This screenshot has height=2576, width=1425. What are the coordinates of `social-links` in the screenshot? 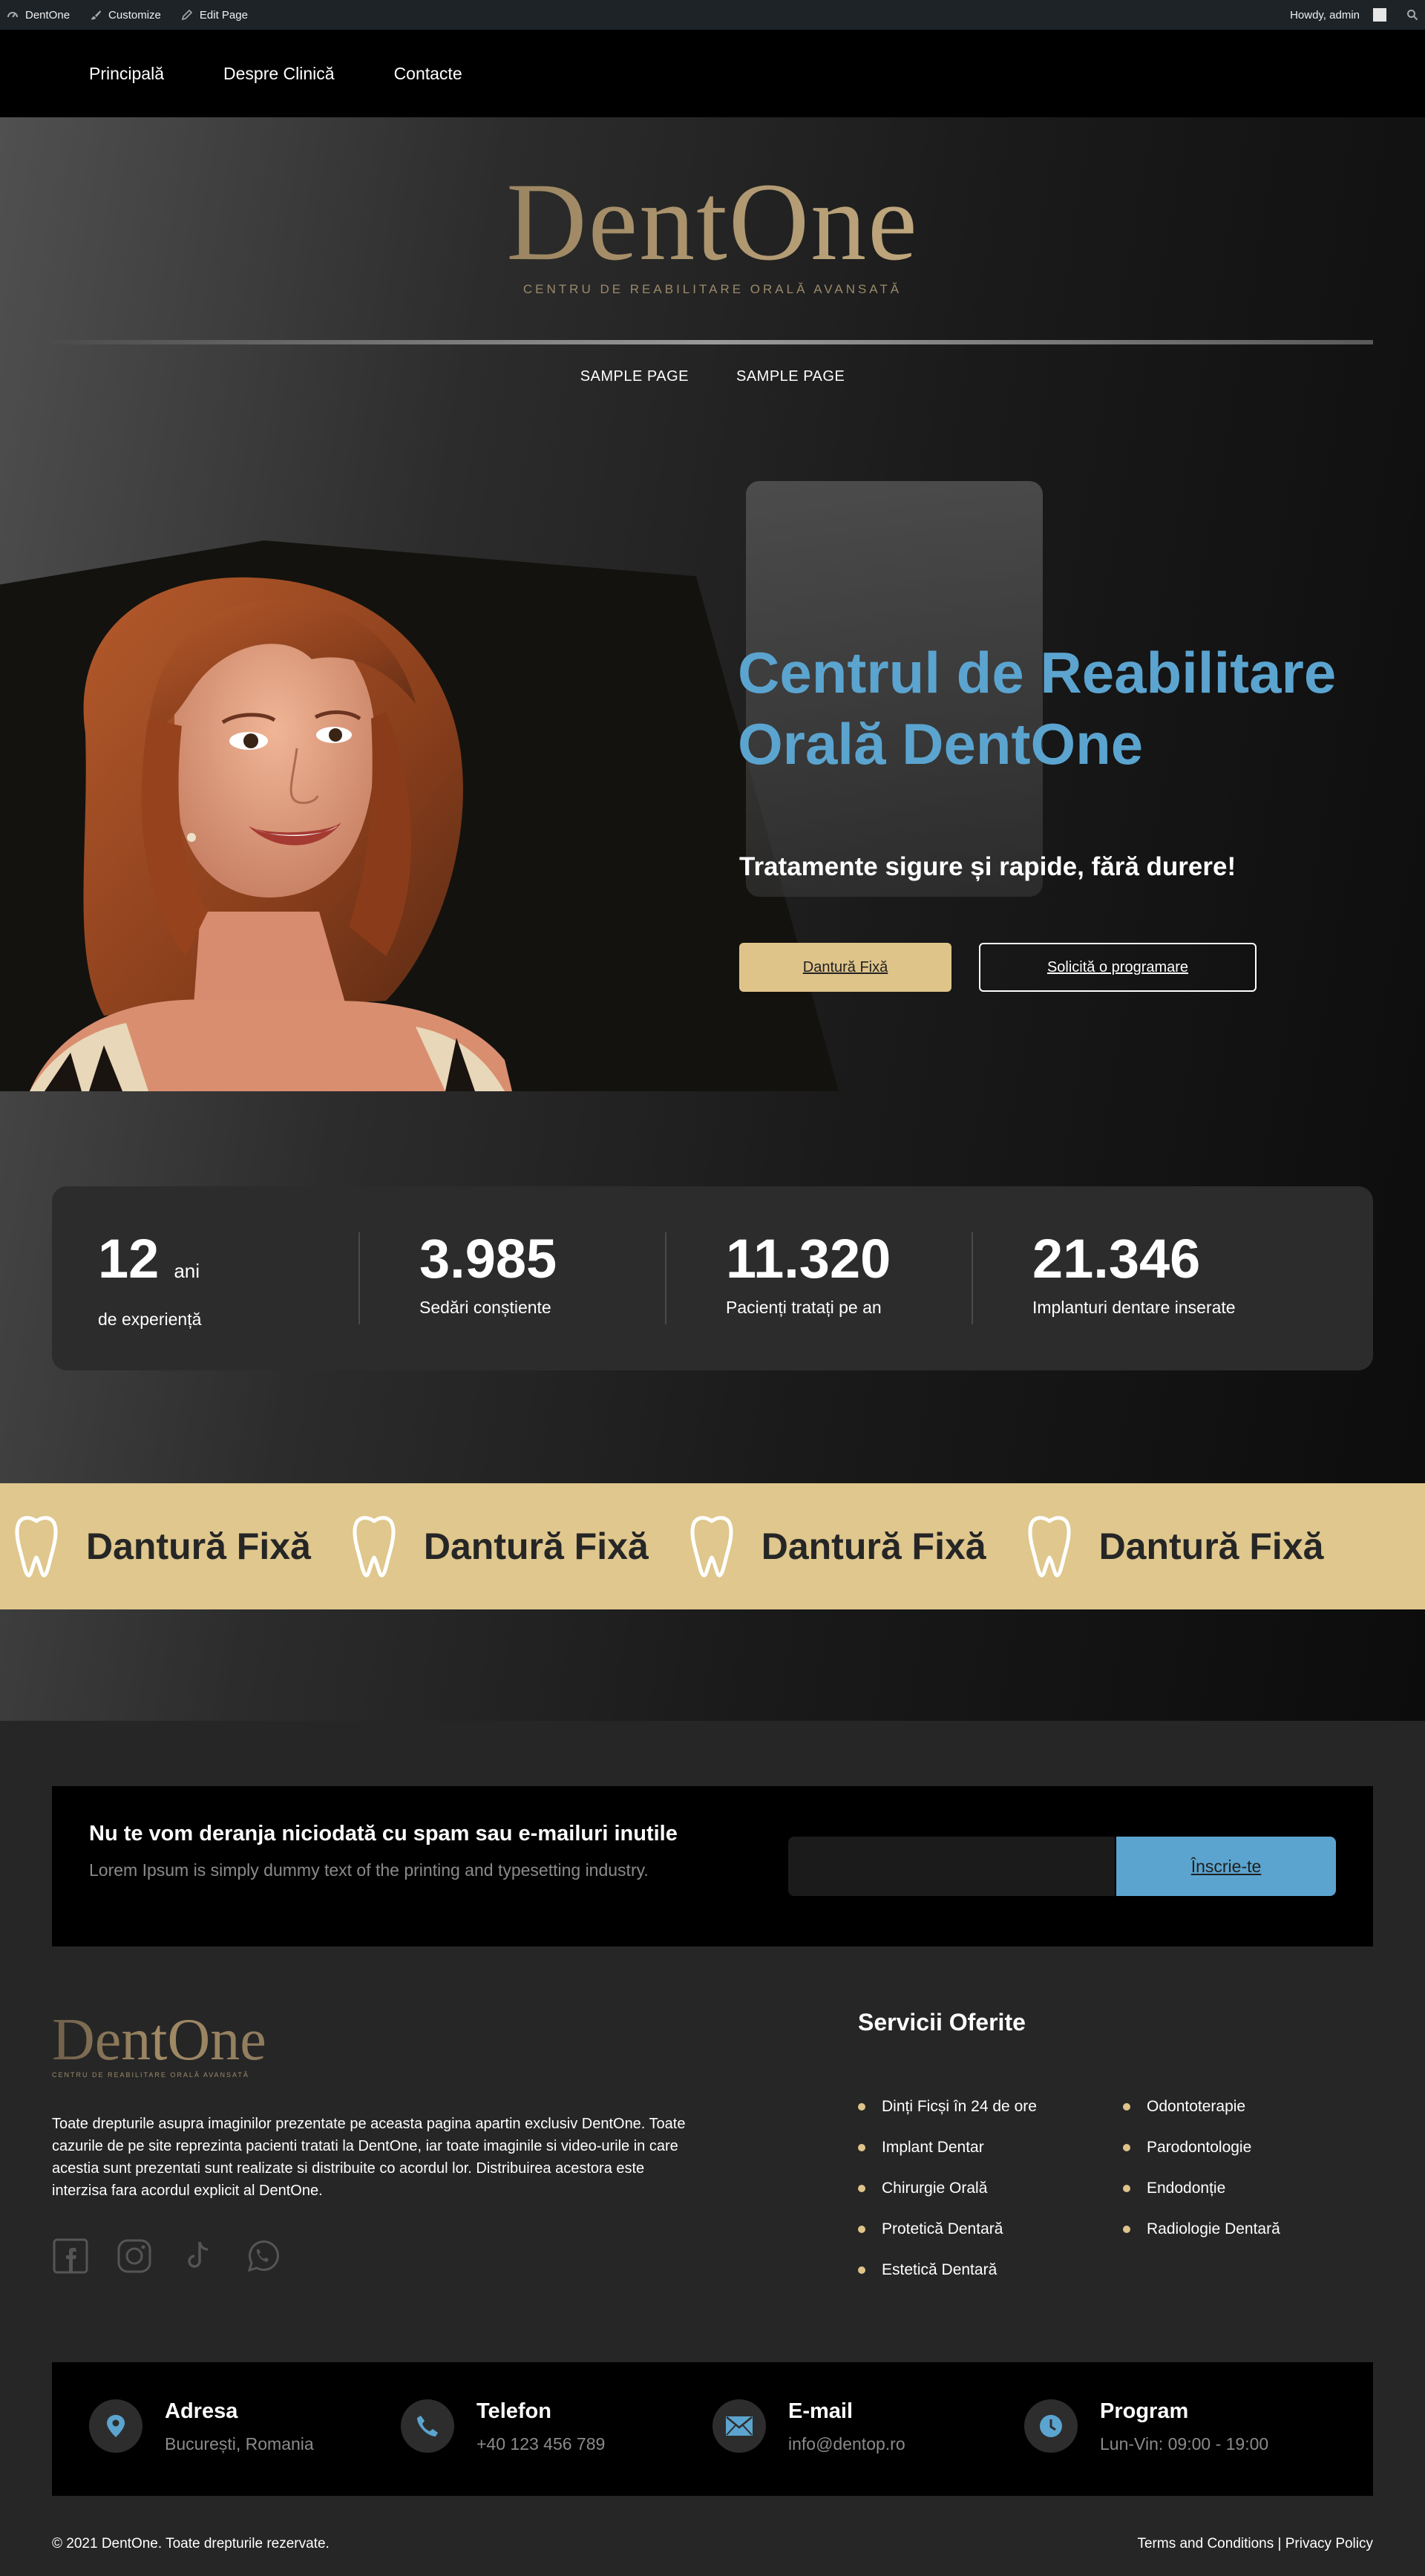 It's located at (166, 2256).